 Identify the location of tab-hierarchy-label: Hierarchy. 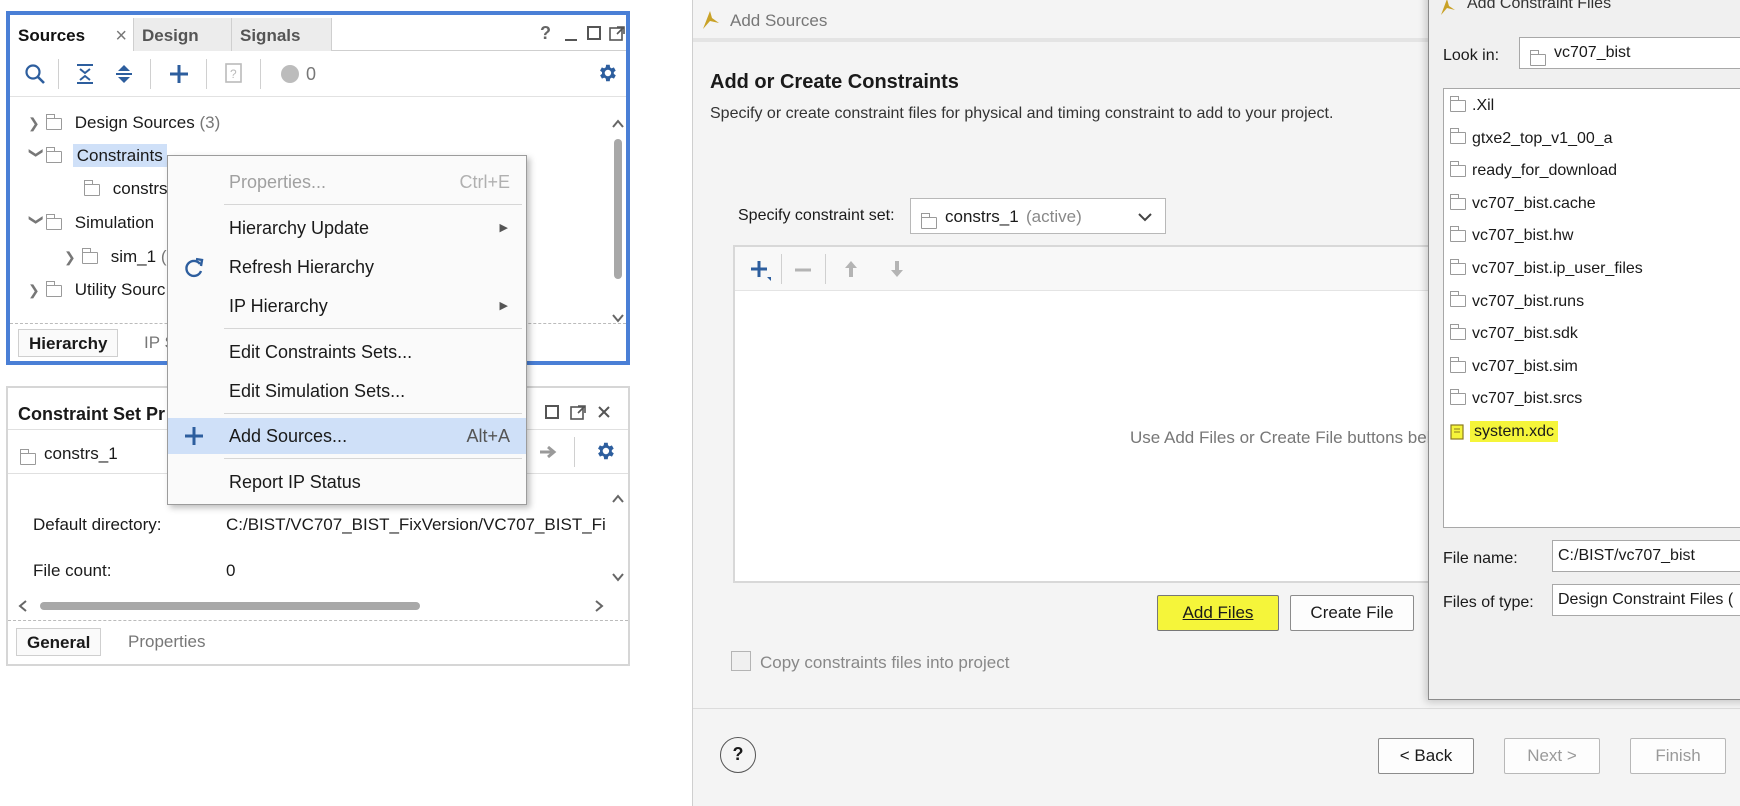
(68, 343).